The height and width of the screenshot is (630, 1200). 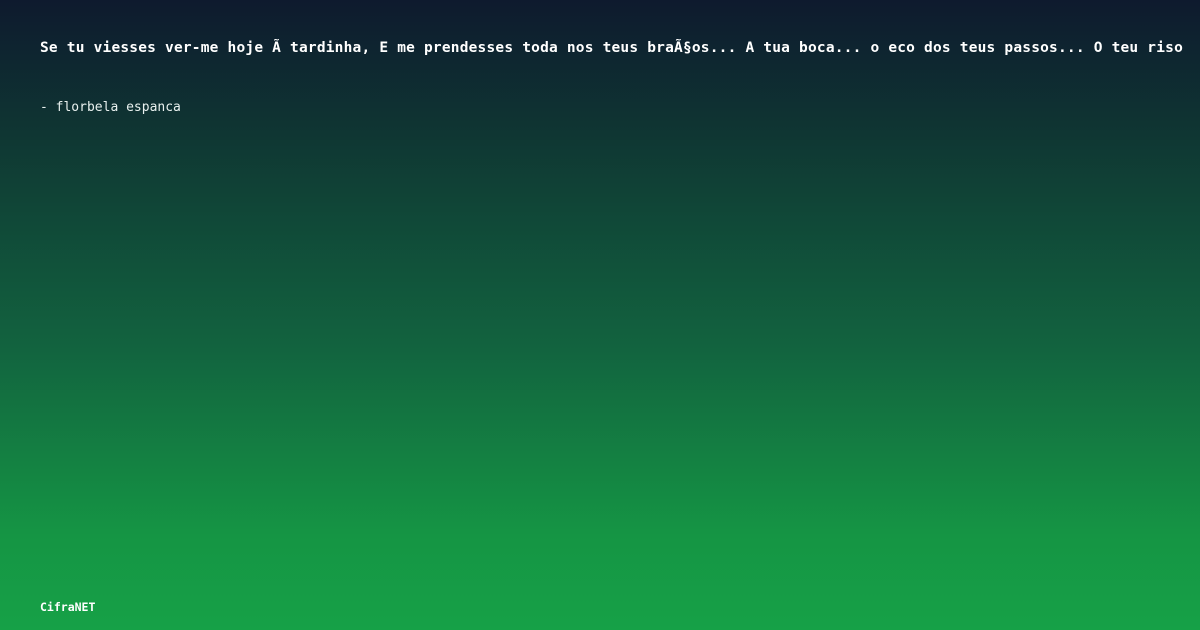 I want to click on brand-logo-text: CifraNET, so click(x=68, y=607).